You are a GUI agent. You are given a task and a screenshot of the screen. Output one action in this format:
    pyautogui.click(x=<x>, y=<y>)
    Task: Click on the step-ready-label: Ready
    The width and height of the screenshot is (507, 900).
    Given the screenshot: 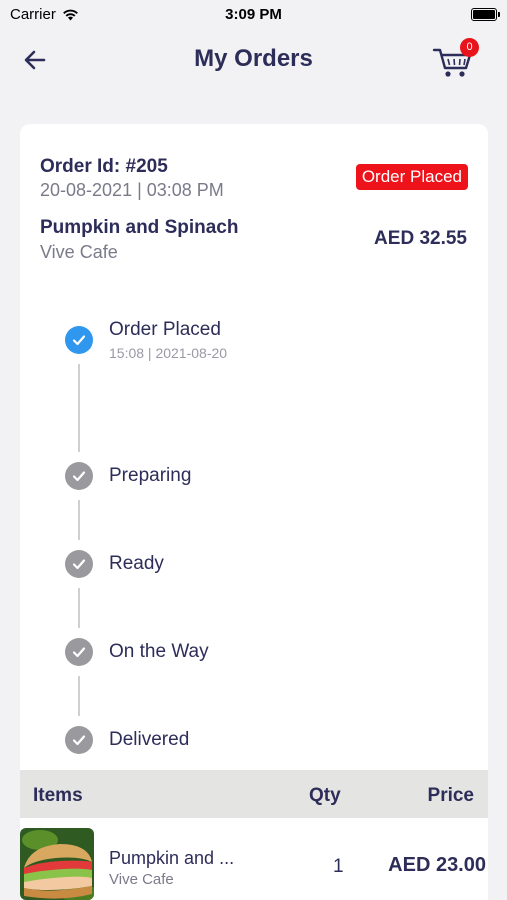 What is the action you would take?
    pyautogui.click(x=136, y=563)
    